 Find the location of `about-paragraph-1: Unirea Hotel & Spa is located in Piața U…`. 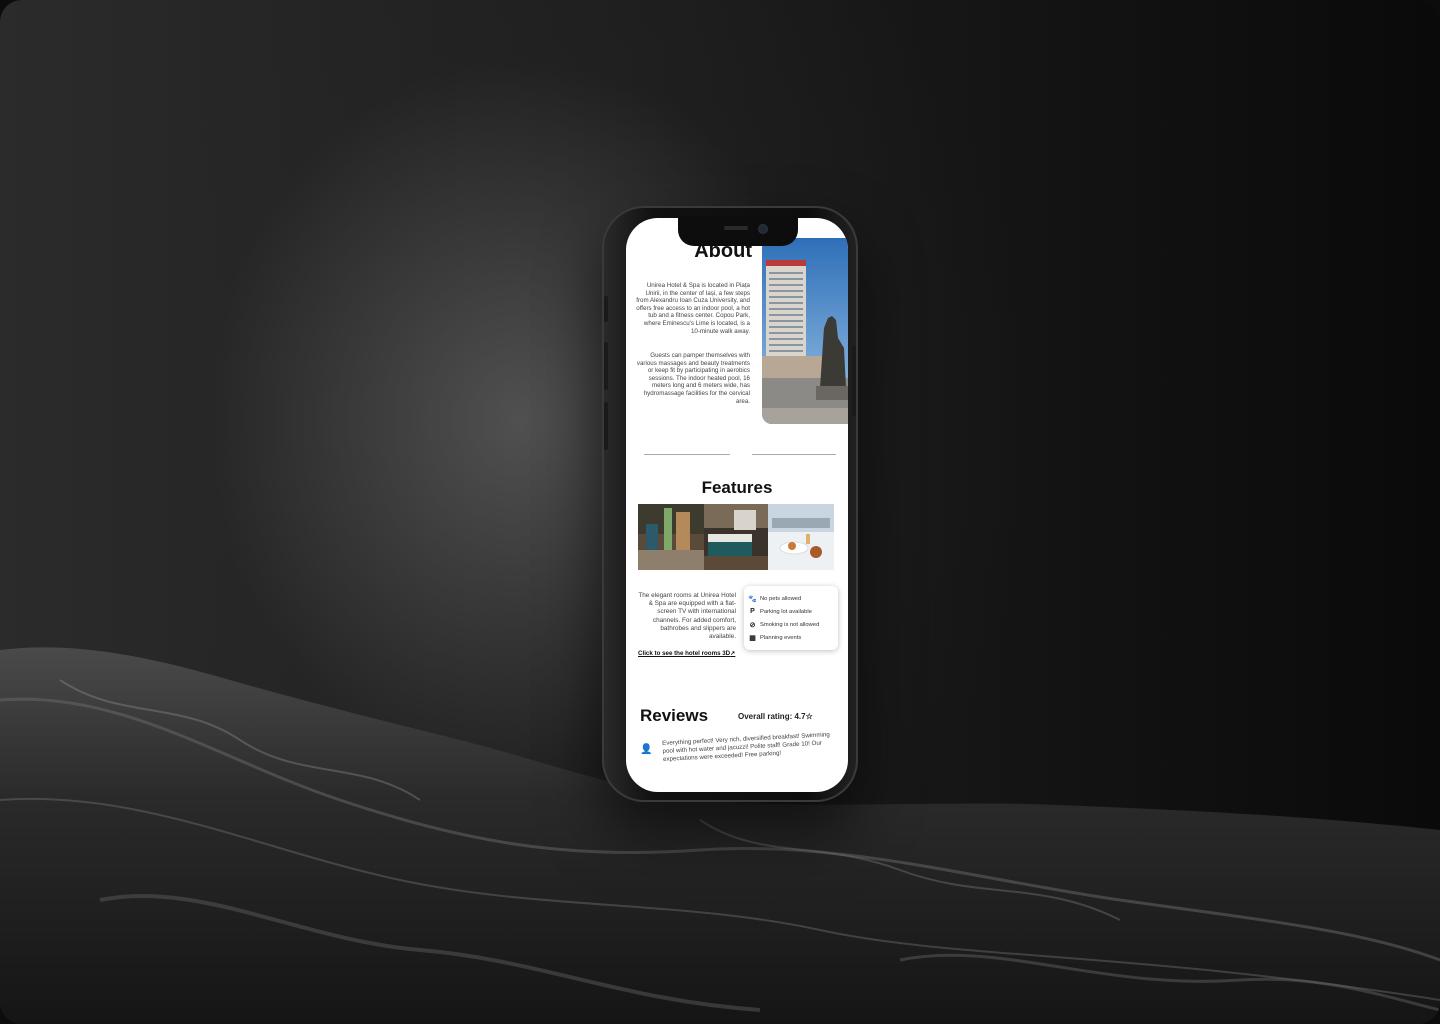

about-paragraph-1: Unirea Hotel & Spa is located in Piața U… is located at coordinates (693, 308).